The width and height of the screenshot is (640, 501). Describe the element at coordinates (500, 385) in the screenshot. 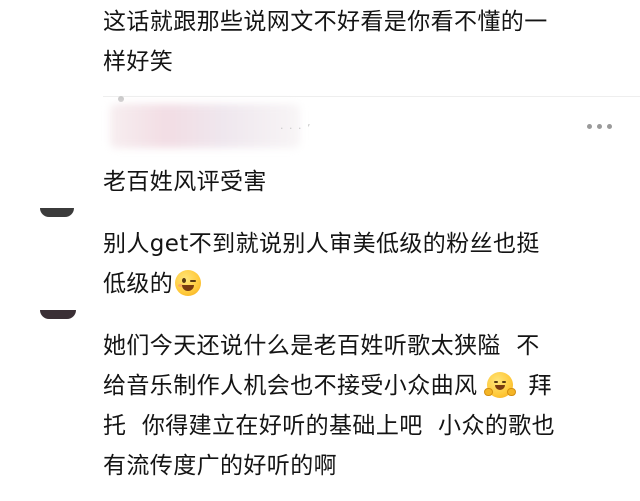

I see `hugging-face-icon` at that location.